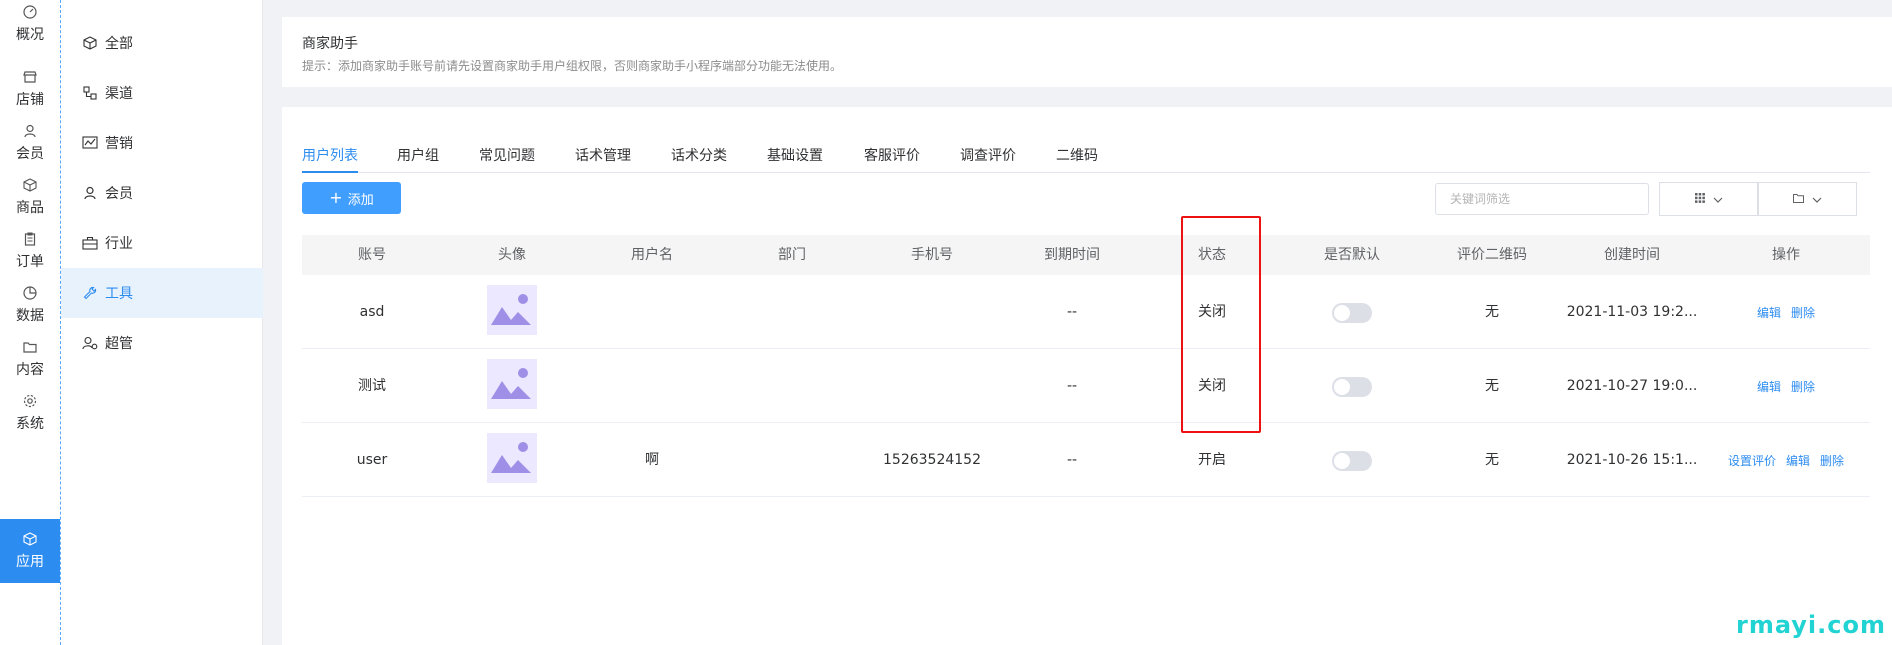 This screenshot has width=1892, height=645. I want to click on tab-survey-review: 调查评价, so click(988, 159).